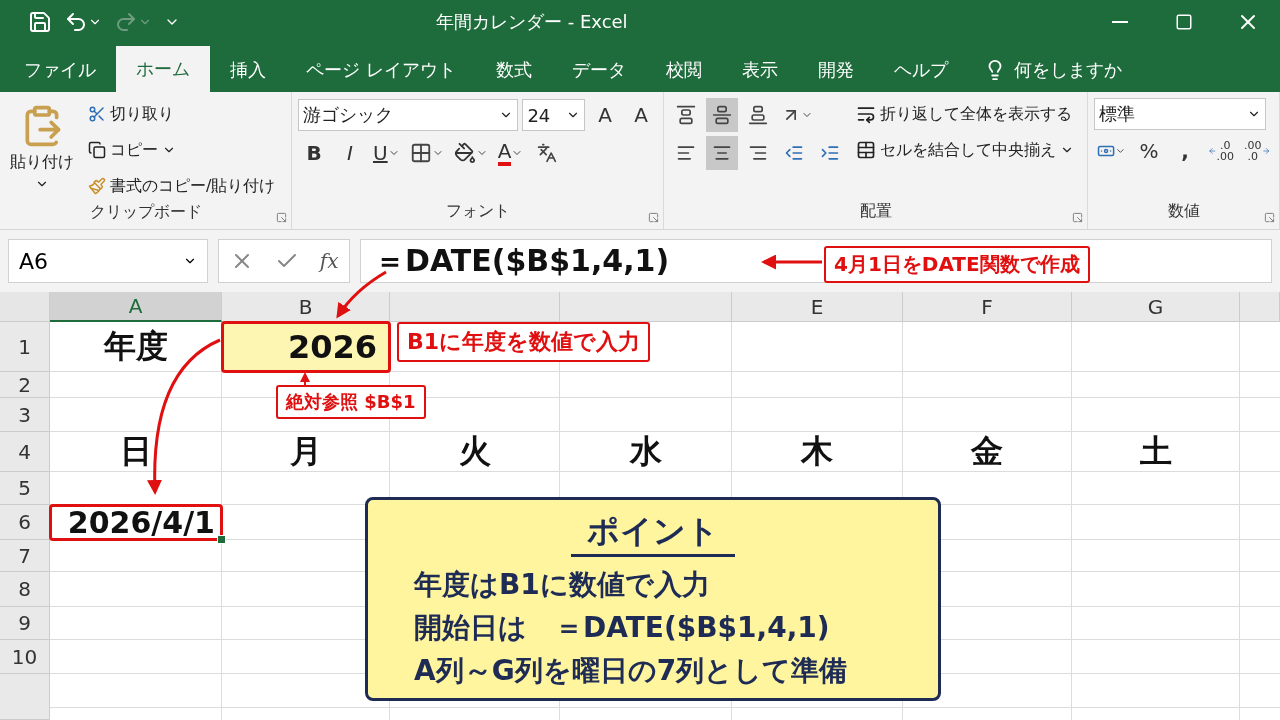 This screenshot has width=1280, height=720. Describe the element at coordinates (25, 556) in the screenshot. I see `row-header: 7` at that location.